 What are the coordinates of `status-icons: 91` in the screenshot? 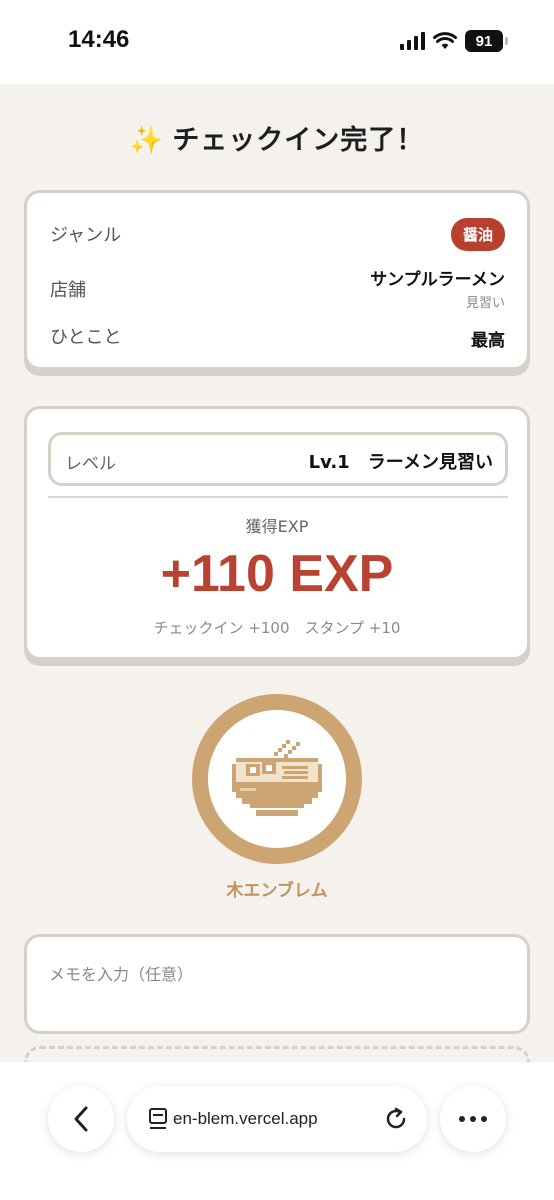 It's located at (454, 41).